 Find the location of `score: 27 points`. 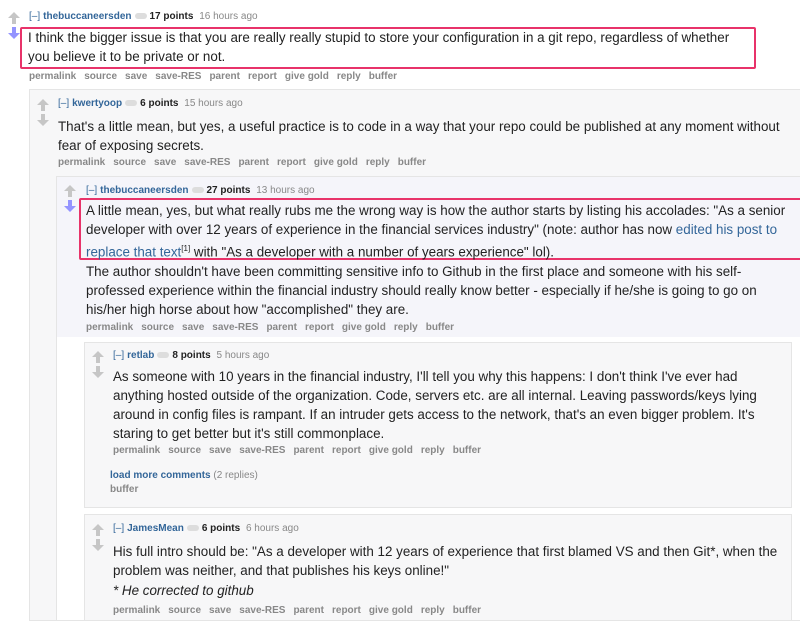

score: 27 points is located at coordinates (228, 190).